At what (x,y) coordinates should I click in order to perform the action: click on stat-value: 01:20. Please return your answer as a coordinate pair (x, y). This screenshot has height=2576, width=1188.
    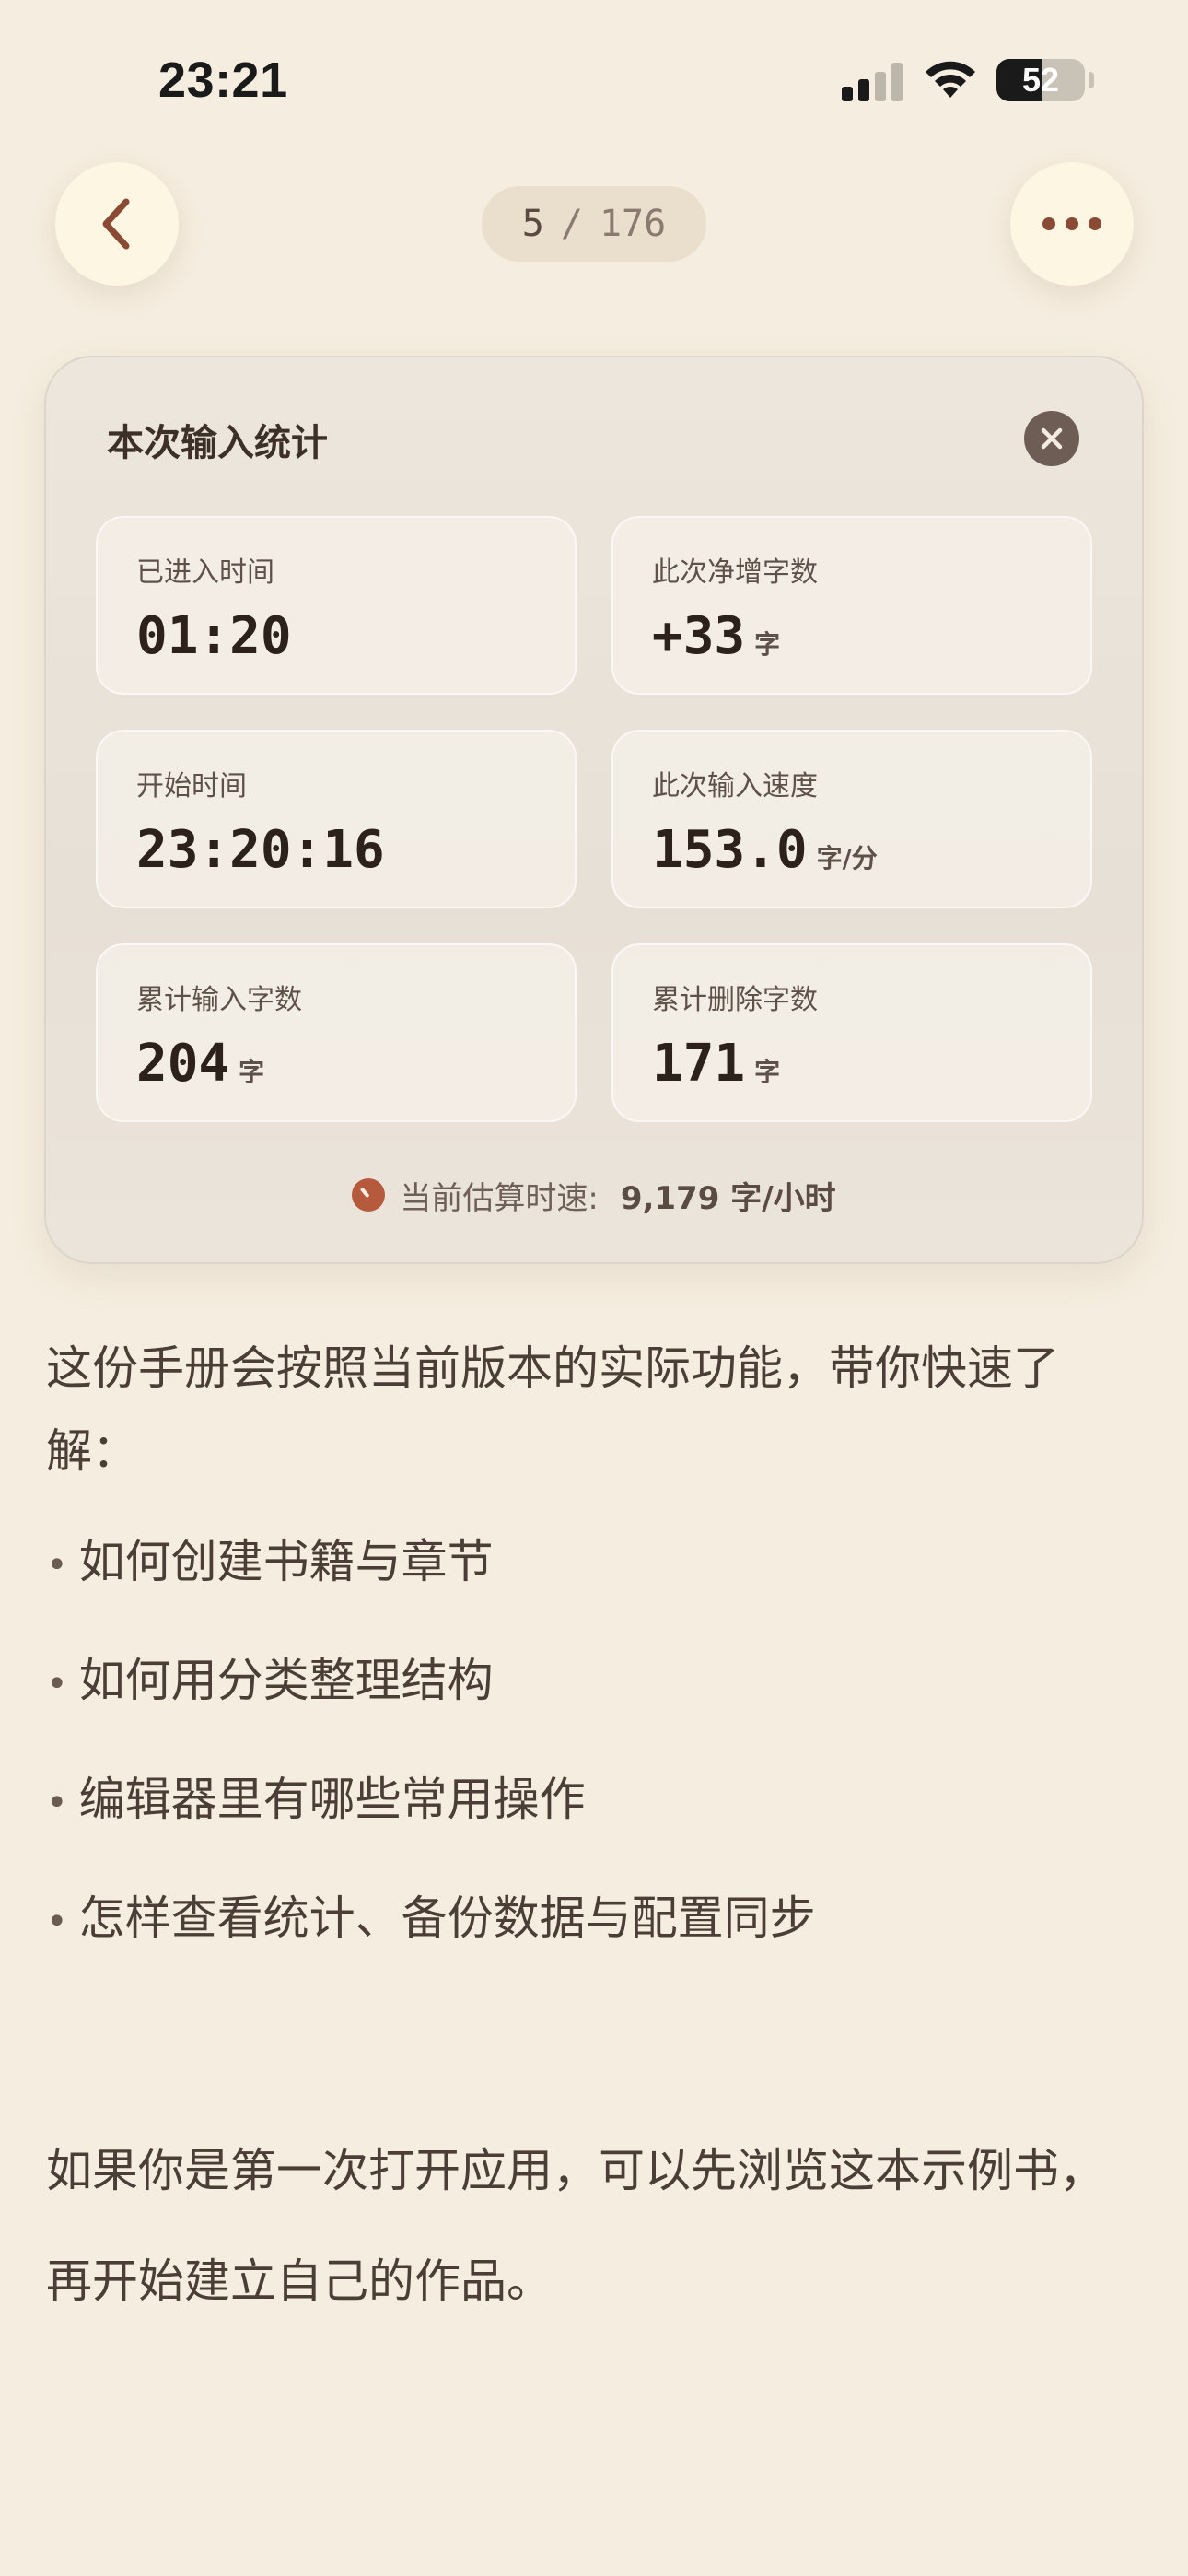
    Looking at the image, I should click on (214, 636).